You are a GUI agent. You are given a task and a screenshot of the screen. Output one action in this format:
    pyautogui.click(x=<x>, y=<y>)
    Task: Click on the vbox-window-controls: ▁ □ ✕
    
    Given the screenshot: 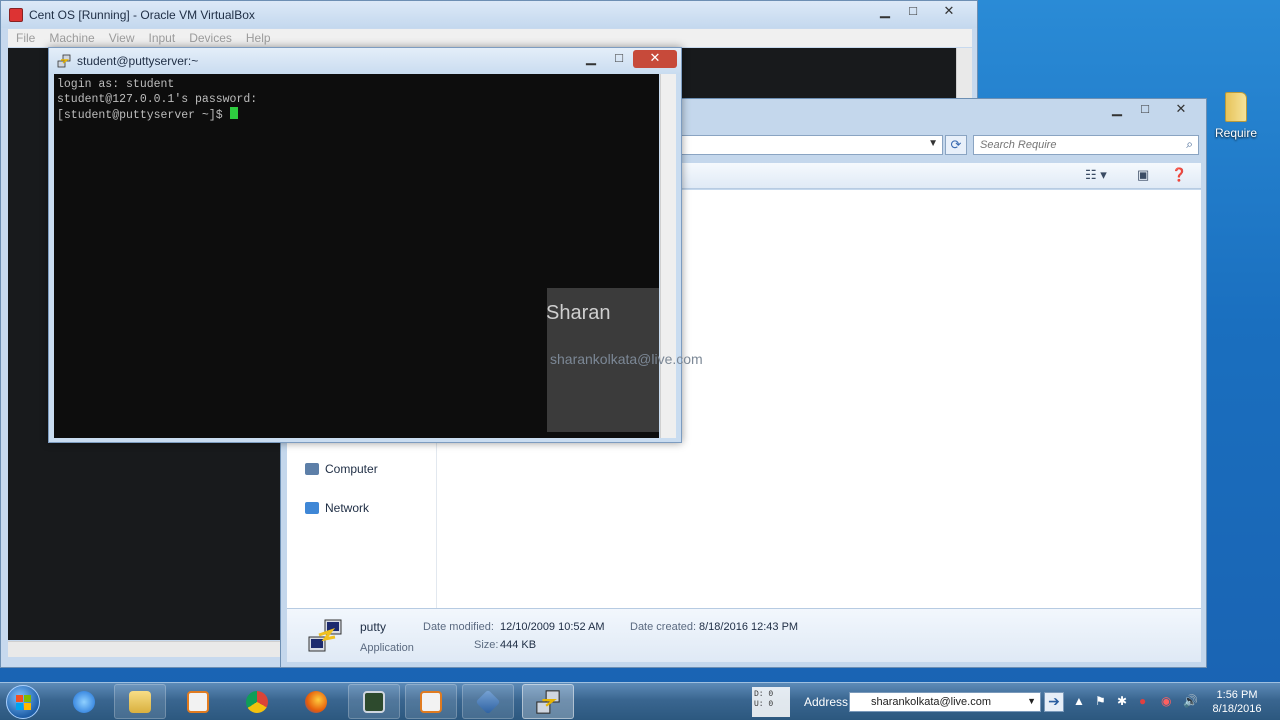 What is the action you would take?
    pyautogui.click(x=921, y=12)
    